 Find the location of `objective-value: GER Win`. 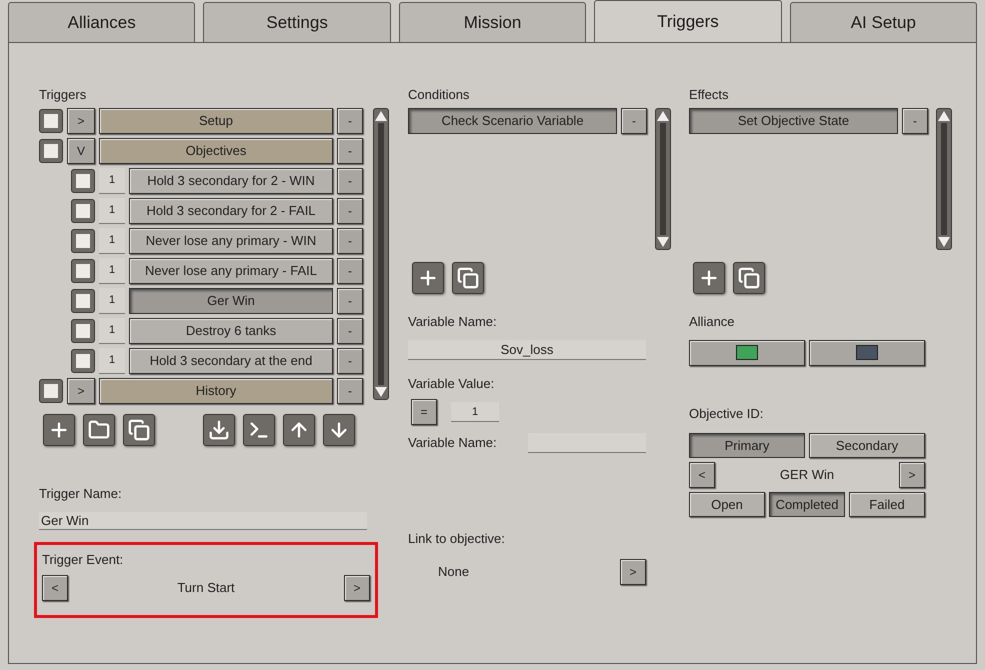

objective-value: GER Win is located at coordinates (807, 475).